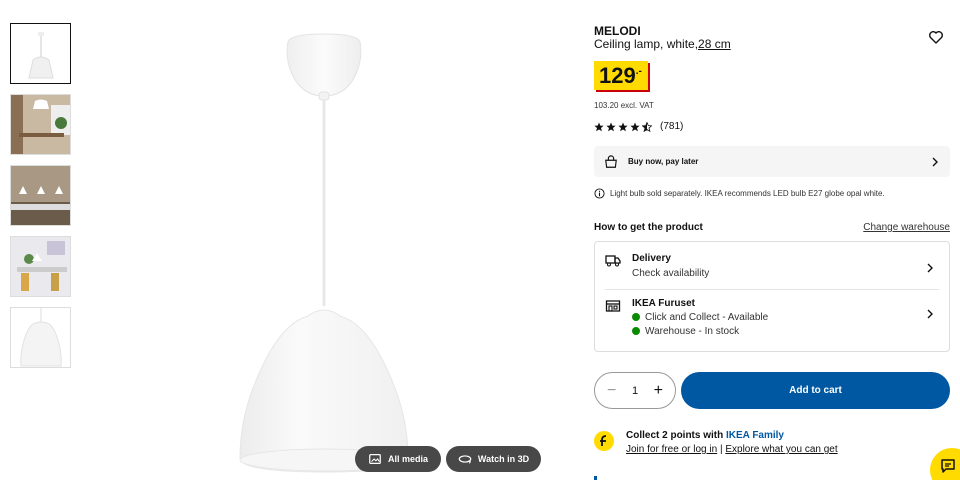 Image resolution: width=960 pixels, height=480 pixels. What do you see at coordinates (672, 126) in the screenshot?
I see `rating-count: (781)` at bounding box center [672, 126].